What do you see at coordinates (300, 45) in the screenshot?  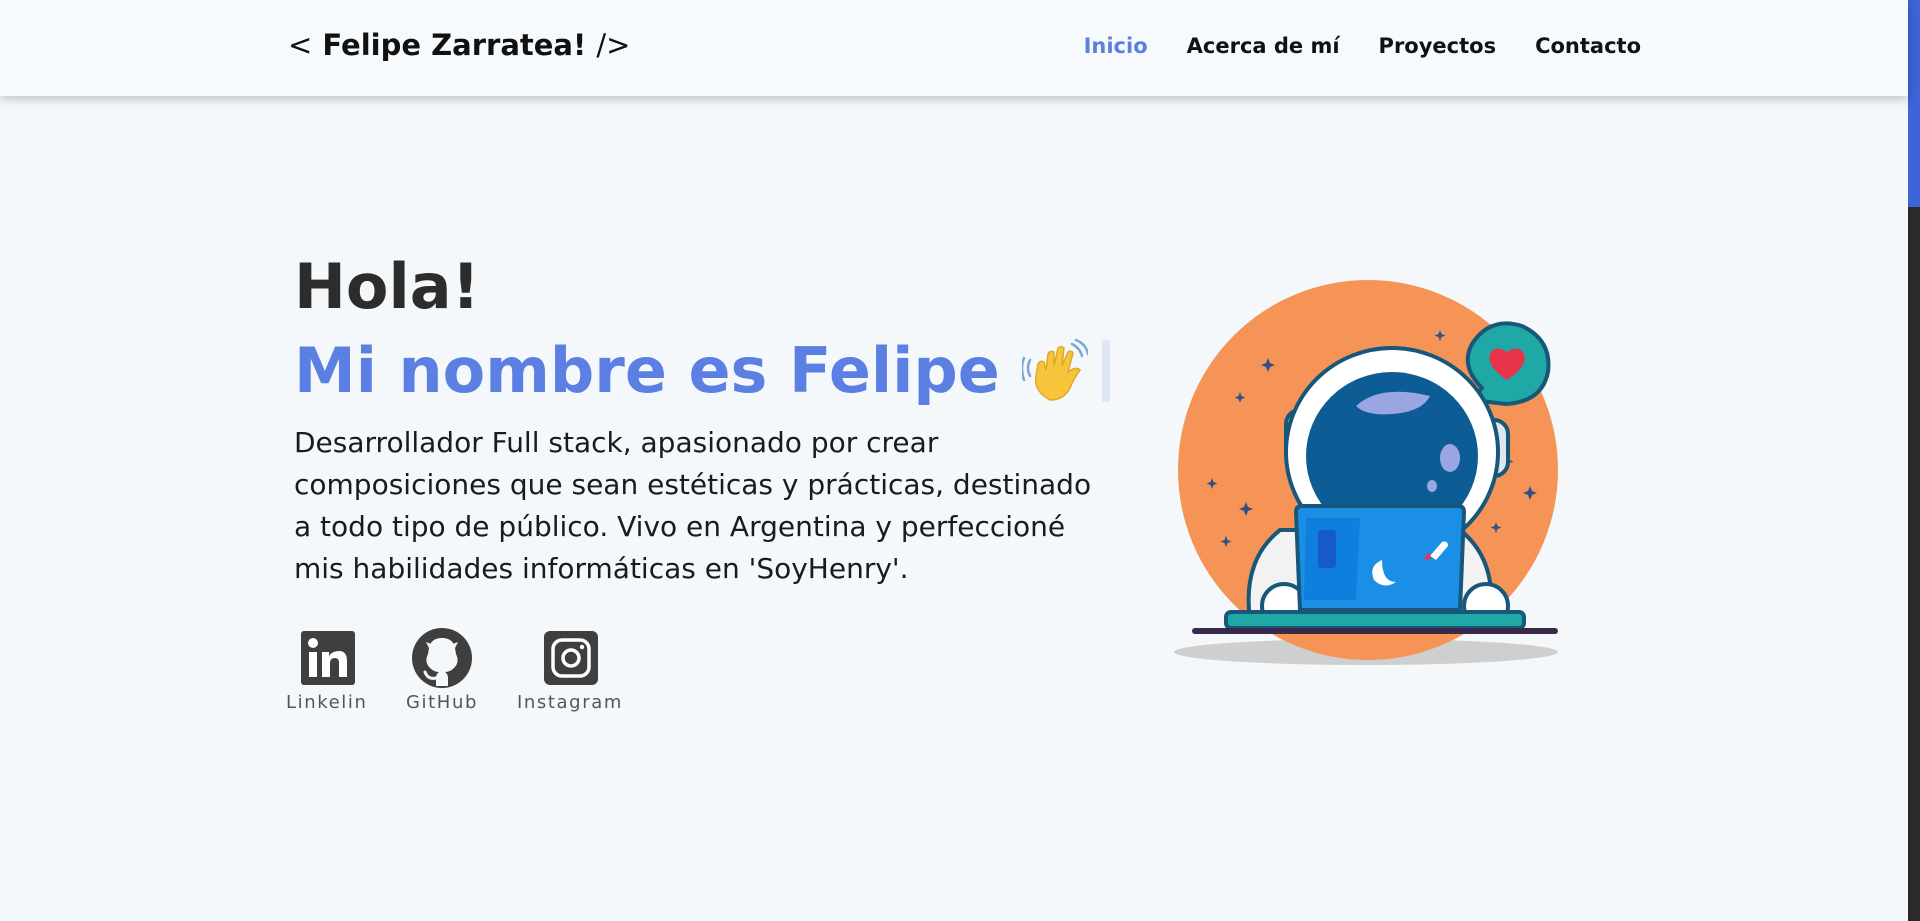 I see `brand-open-bracket: <` at bounding box center [300, 45].